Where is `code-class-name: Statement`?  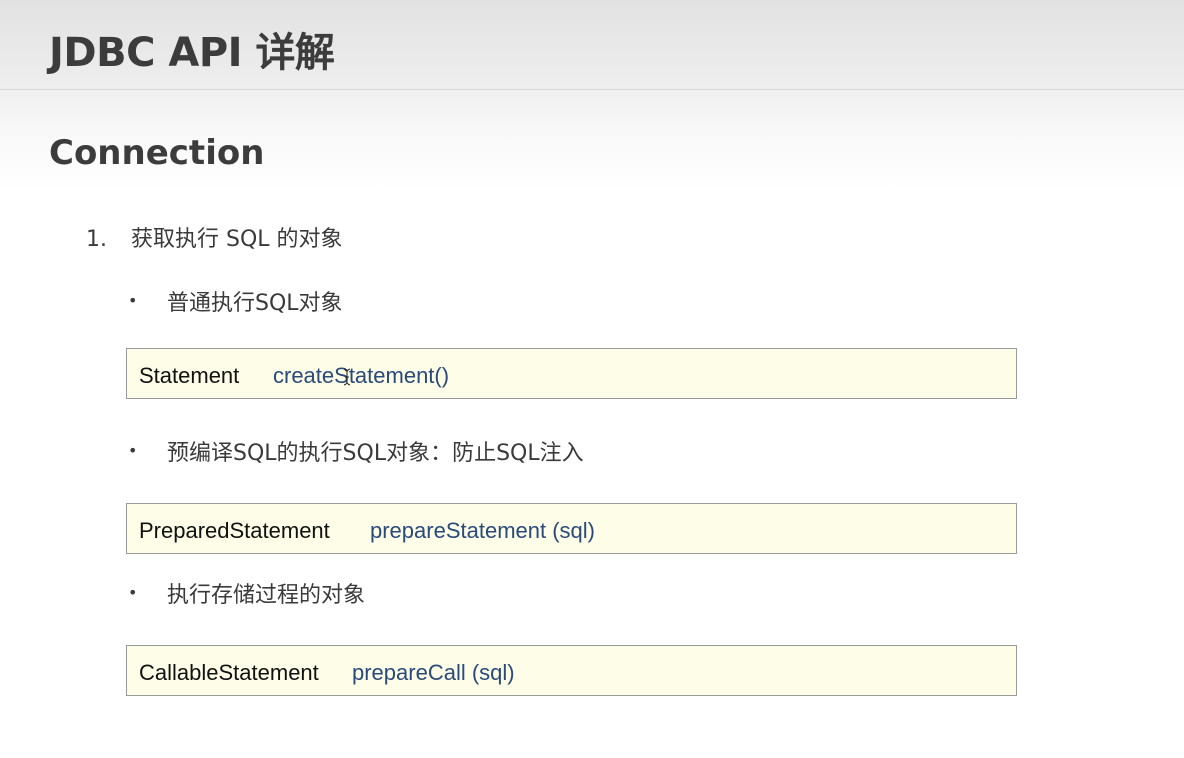
code-class-name: Statement is located at coordinates (189, 375).